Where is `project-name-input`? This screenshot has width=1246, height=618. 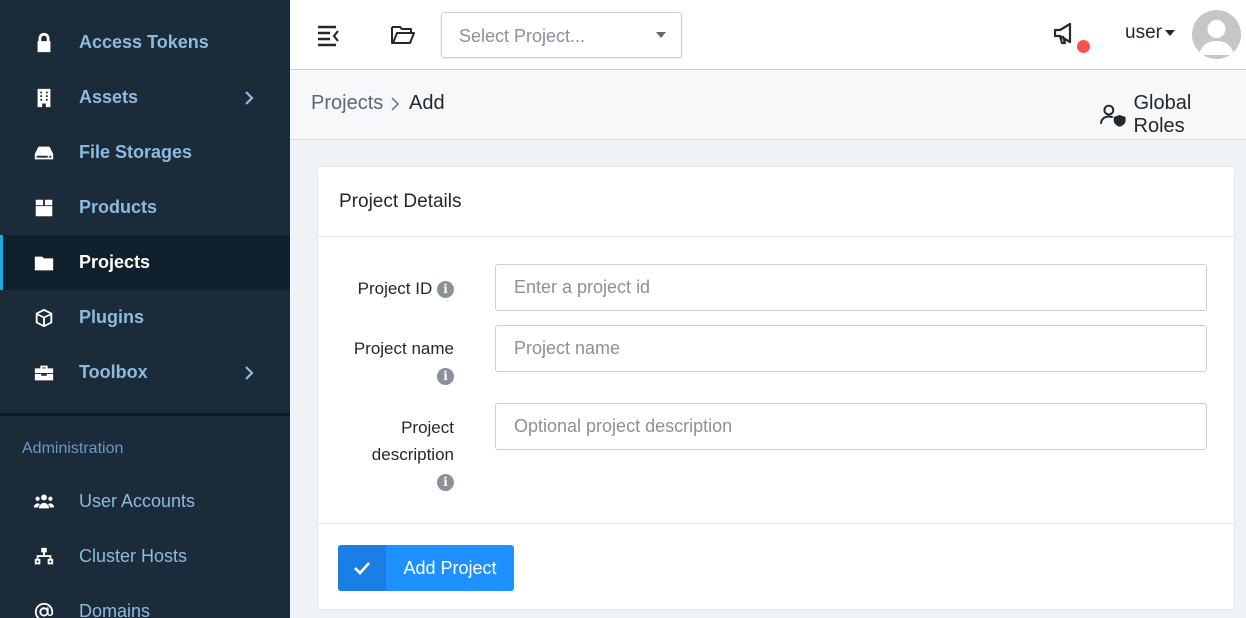 project-name-input is located at coordinates (851, 348).